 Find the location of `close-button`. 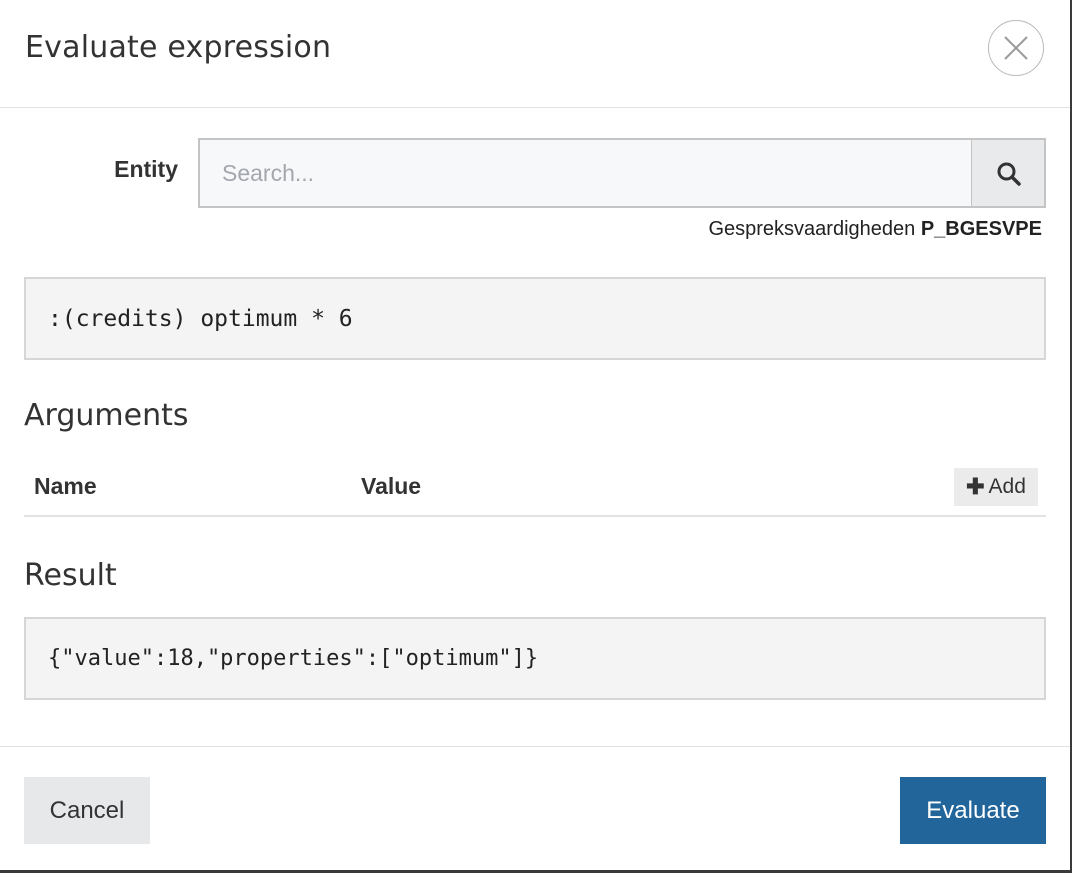

close-button is located at coordinates (1016, 48).